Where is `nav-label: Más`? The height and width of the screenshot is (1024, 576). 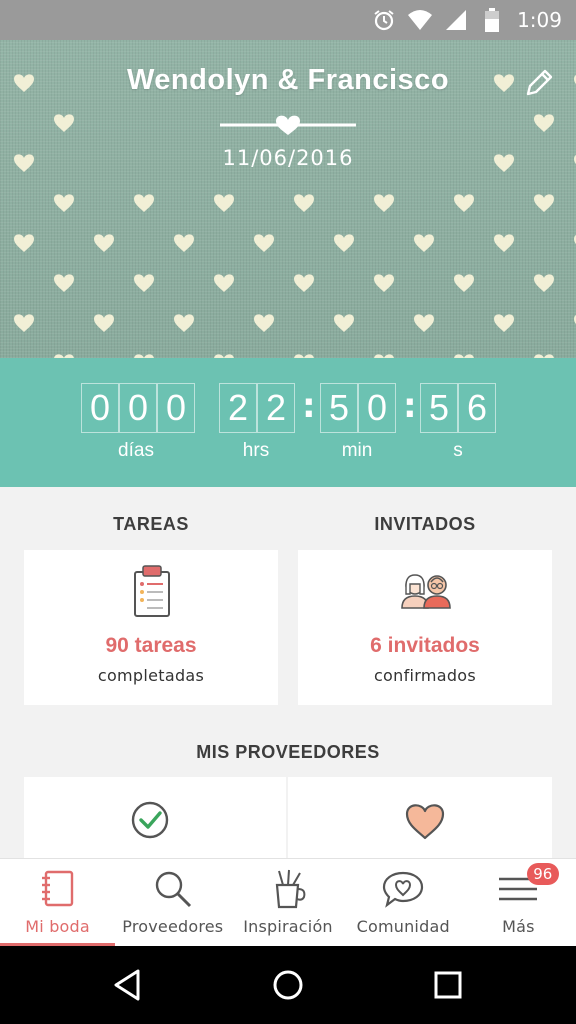
nav-label: Más is located at coordinates (518, 926).